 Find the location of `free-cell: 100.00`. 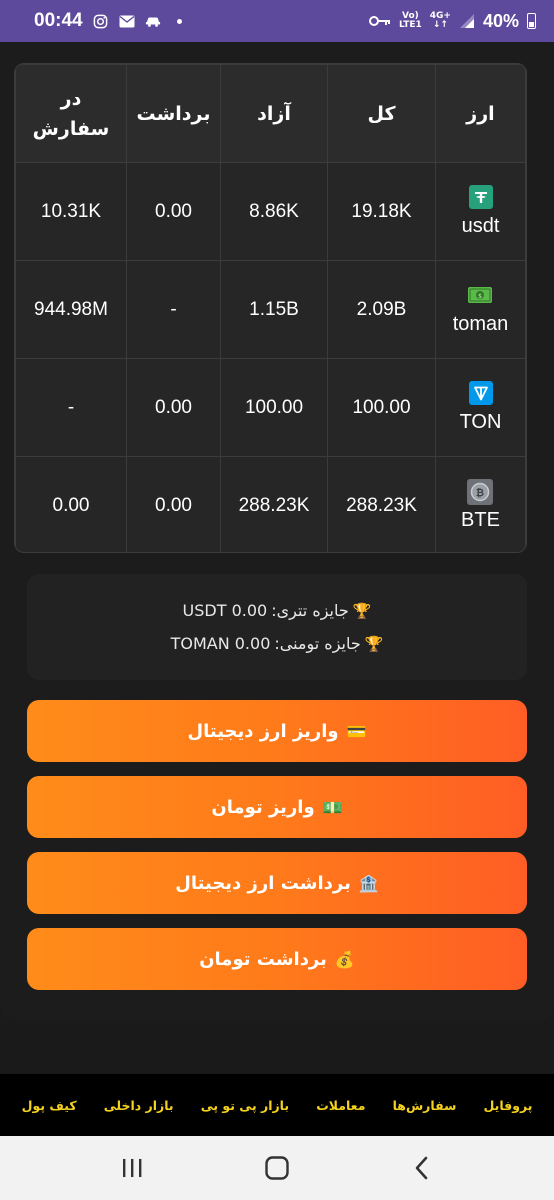

free-cell: 100.00 is located at coordinates (274, 407).